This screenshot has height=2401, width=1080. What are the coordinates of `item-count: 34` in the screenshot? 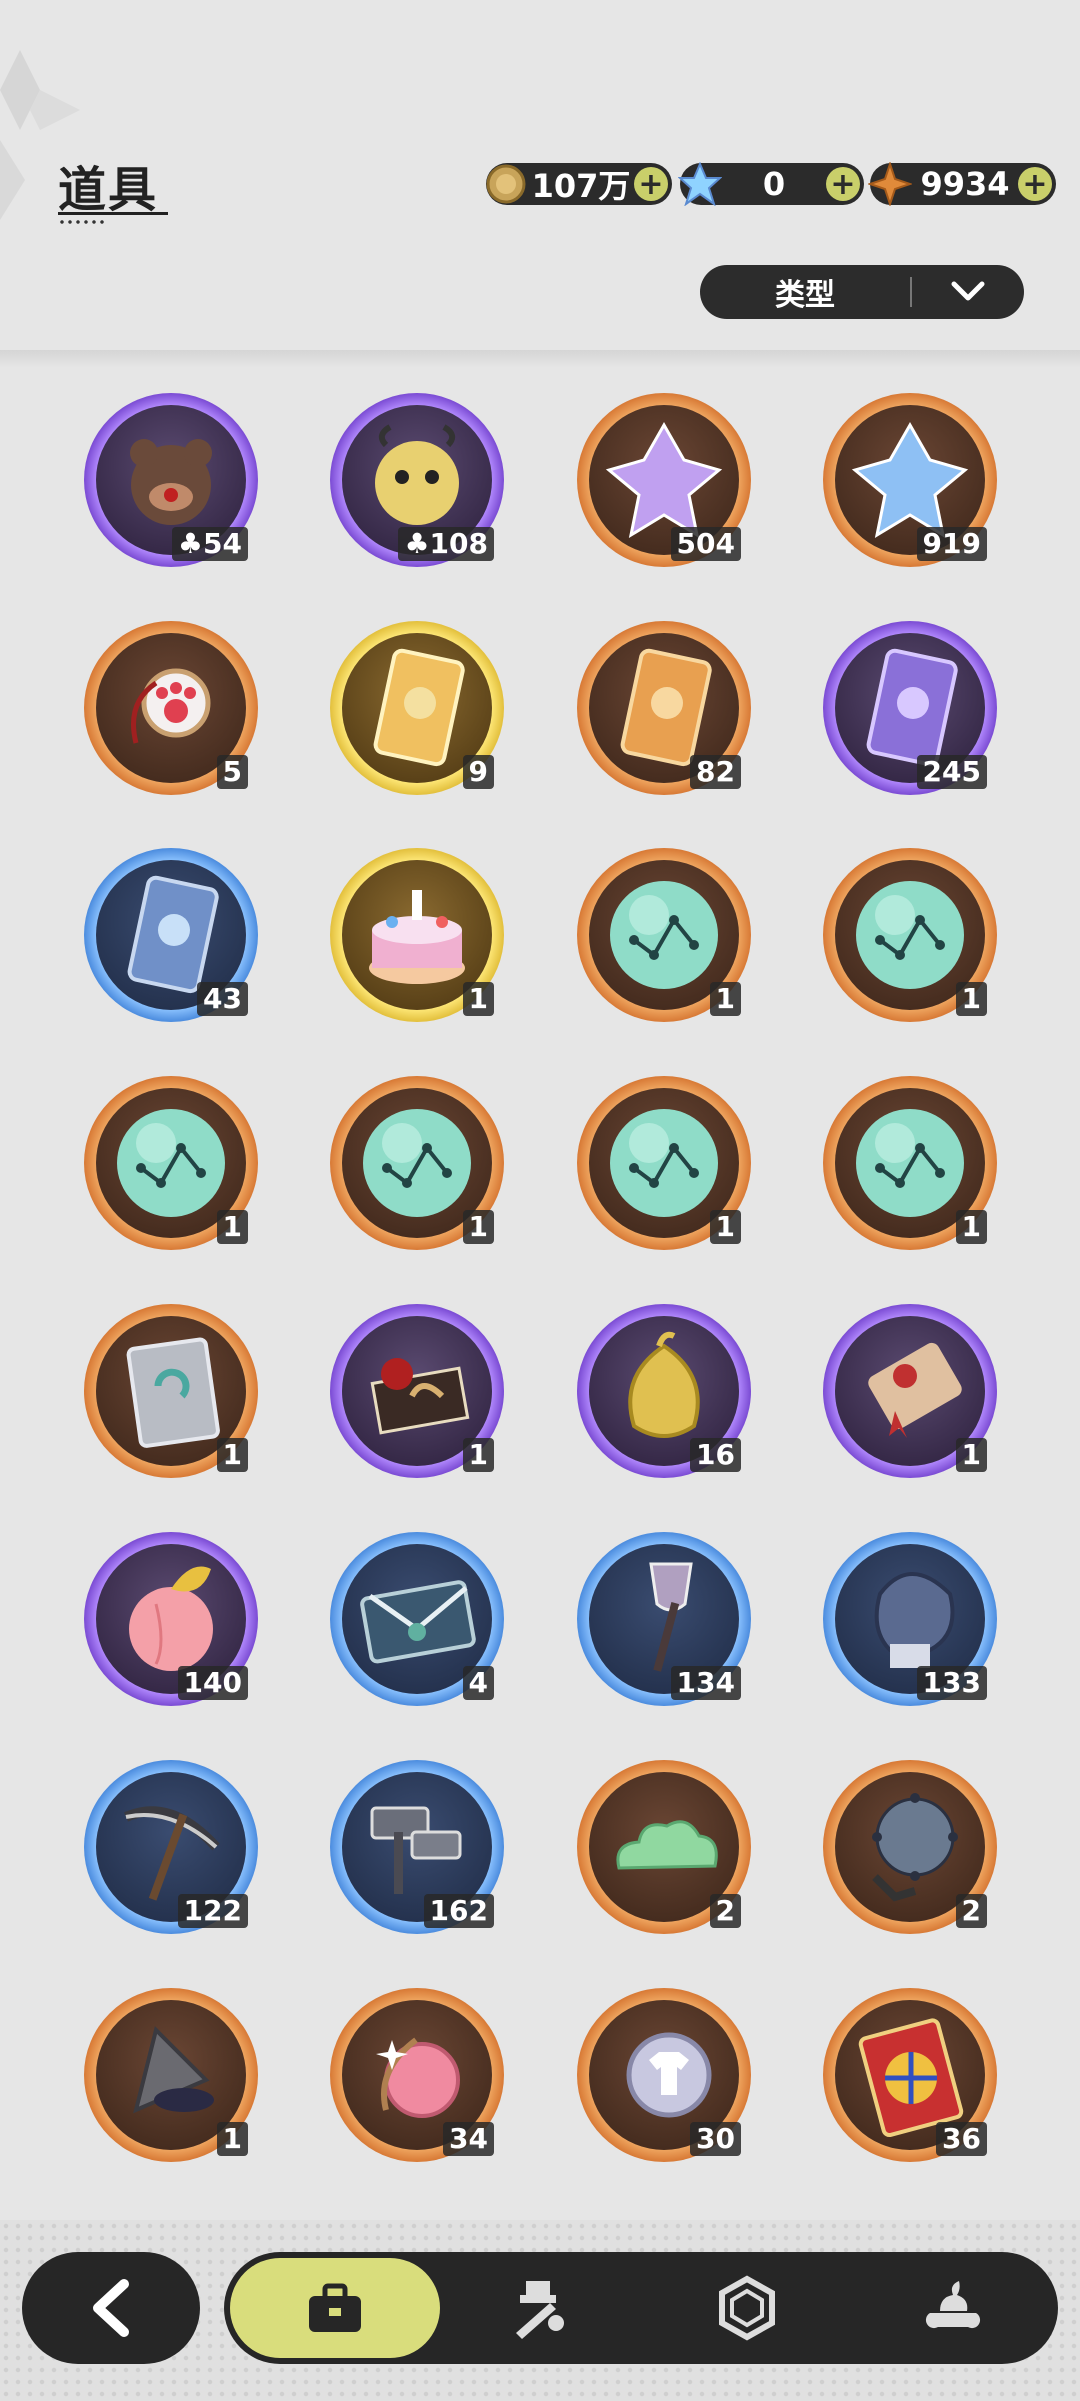 It's located at (468, 2139).